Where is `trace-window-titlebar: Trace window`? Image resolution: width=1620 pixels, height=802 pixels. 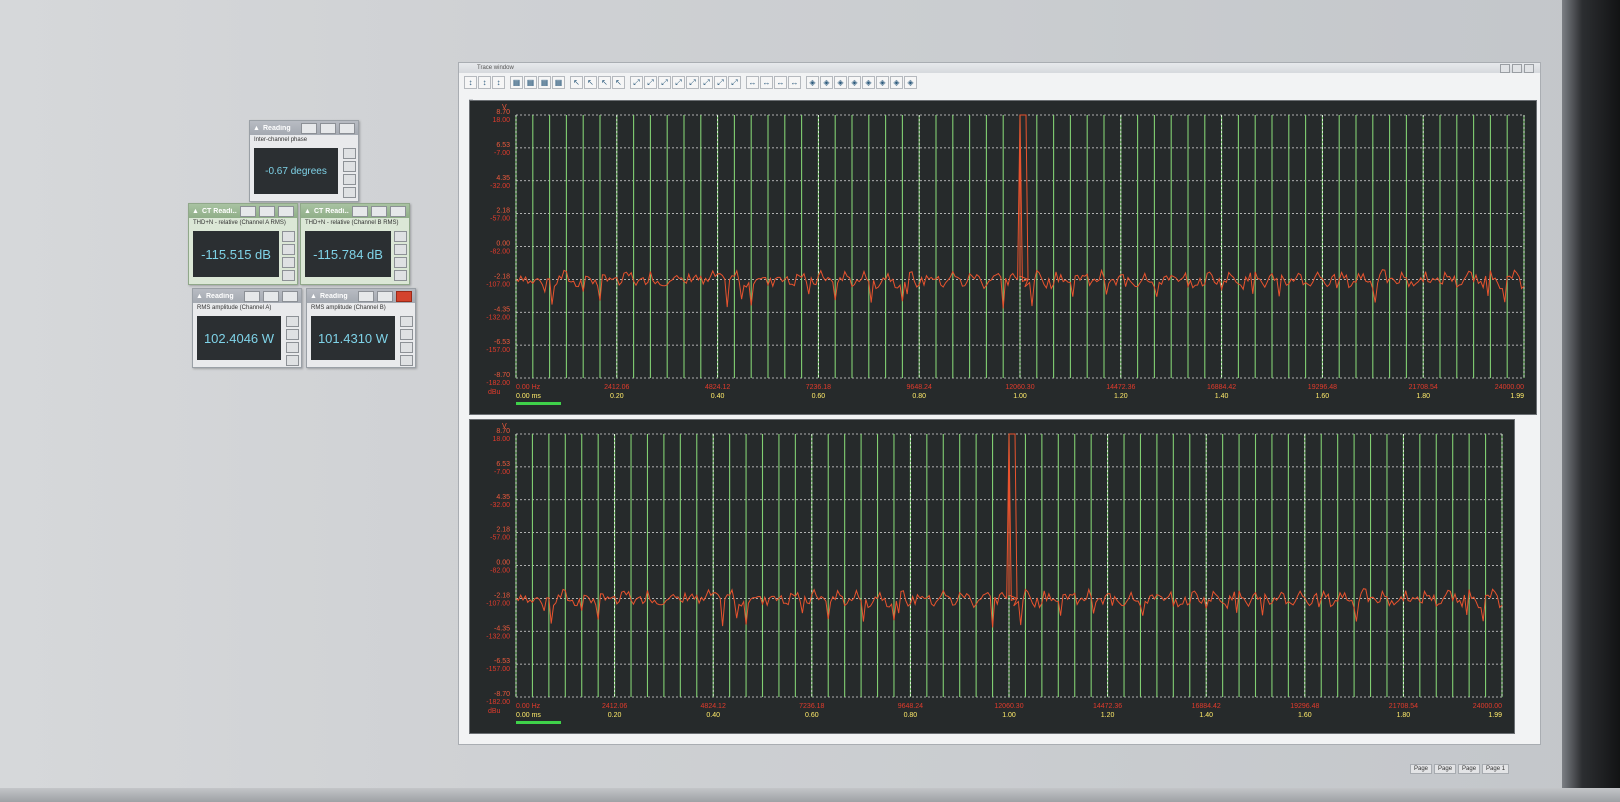
trace-window-titlebar: Trace window is located at coordinates (999, 68).